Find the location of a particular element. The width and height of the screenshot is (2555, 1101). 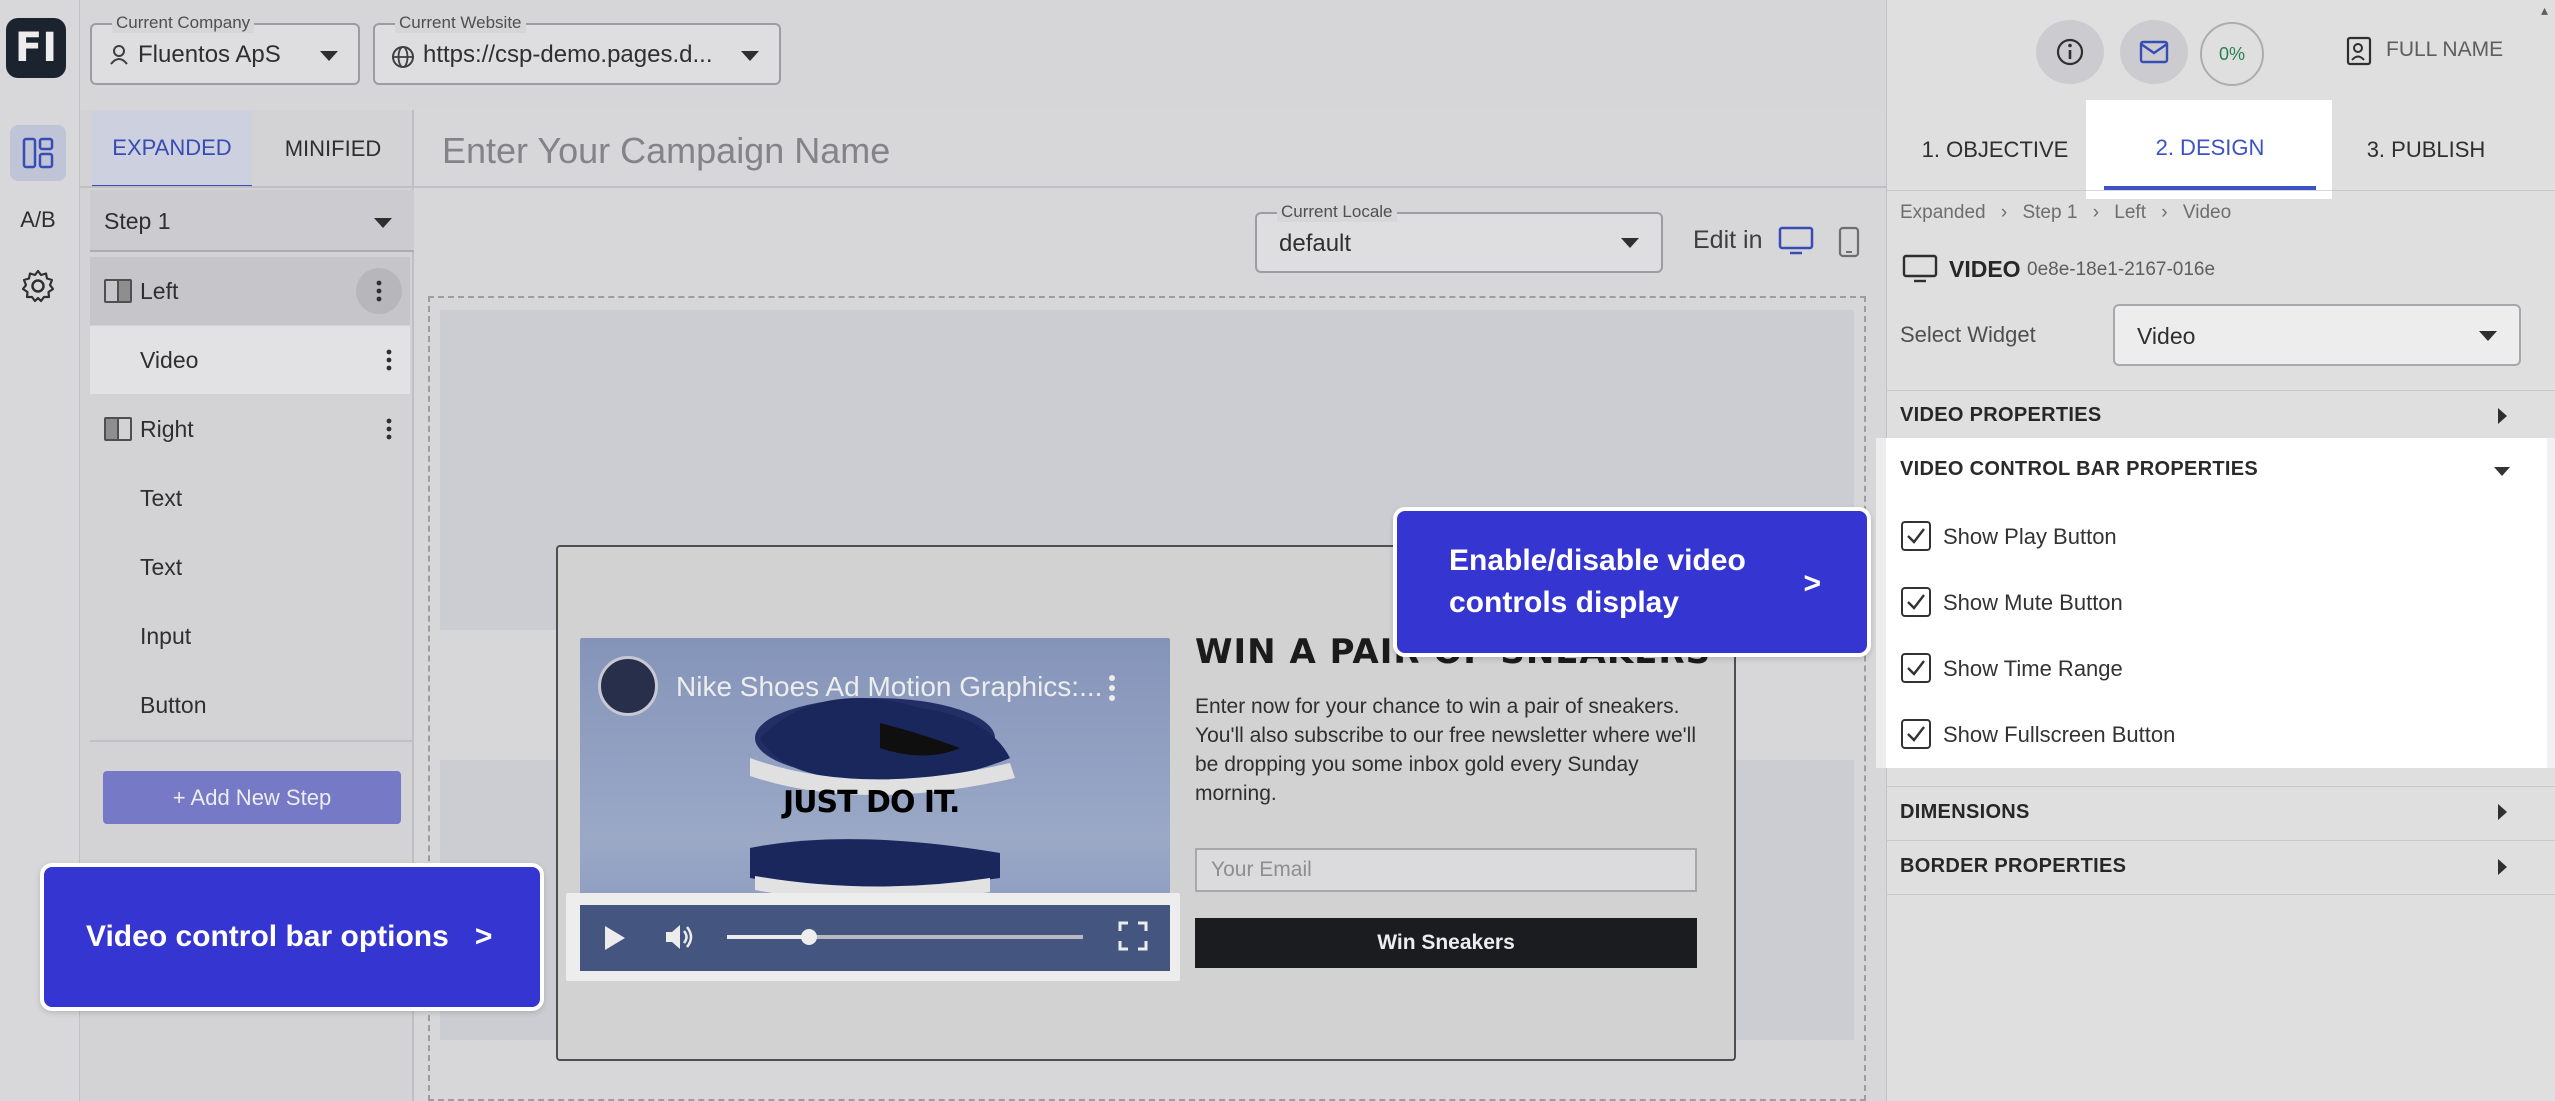

time-range-handle is located at coordinates (808, 937).